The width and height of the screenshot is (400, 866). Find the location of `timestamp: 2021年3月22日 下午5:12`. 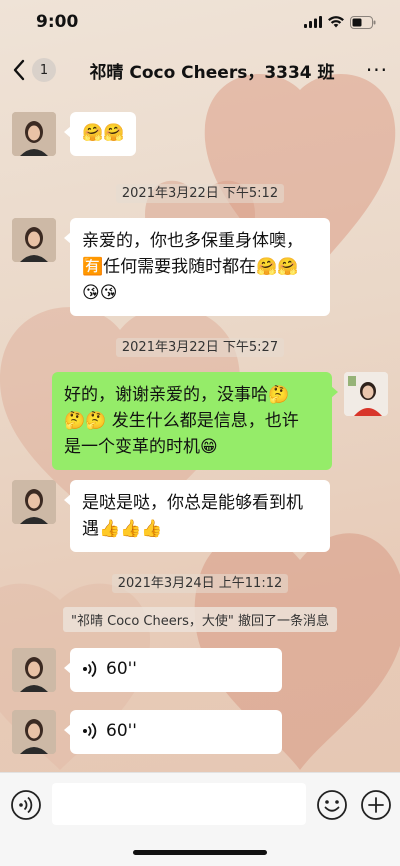

timestamp: 2021年3月22日 下午5:12 is located at coordinates (200, 192).